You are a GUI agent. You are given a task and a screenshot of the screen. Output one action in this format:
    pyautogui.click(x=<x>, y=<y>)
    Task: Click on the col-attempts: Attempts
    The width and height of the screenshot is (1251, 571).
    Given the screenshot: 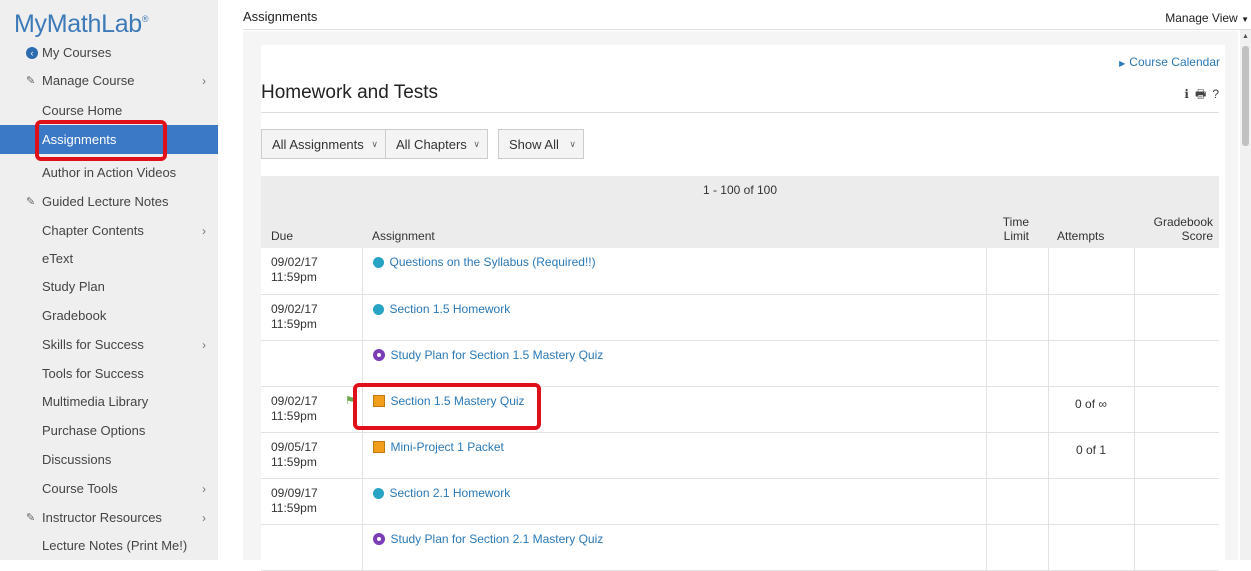 What is the action you would take?
    pyautogui.click(x=1080, y=236)
    